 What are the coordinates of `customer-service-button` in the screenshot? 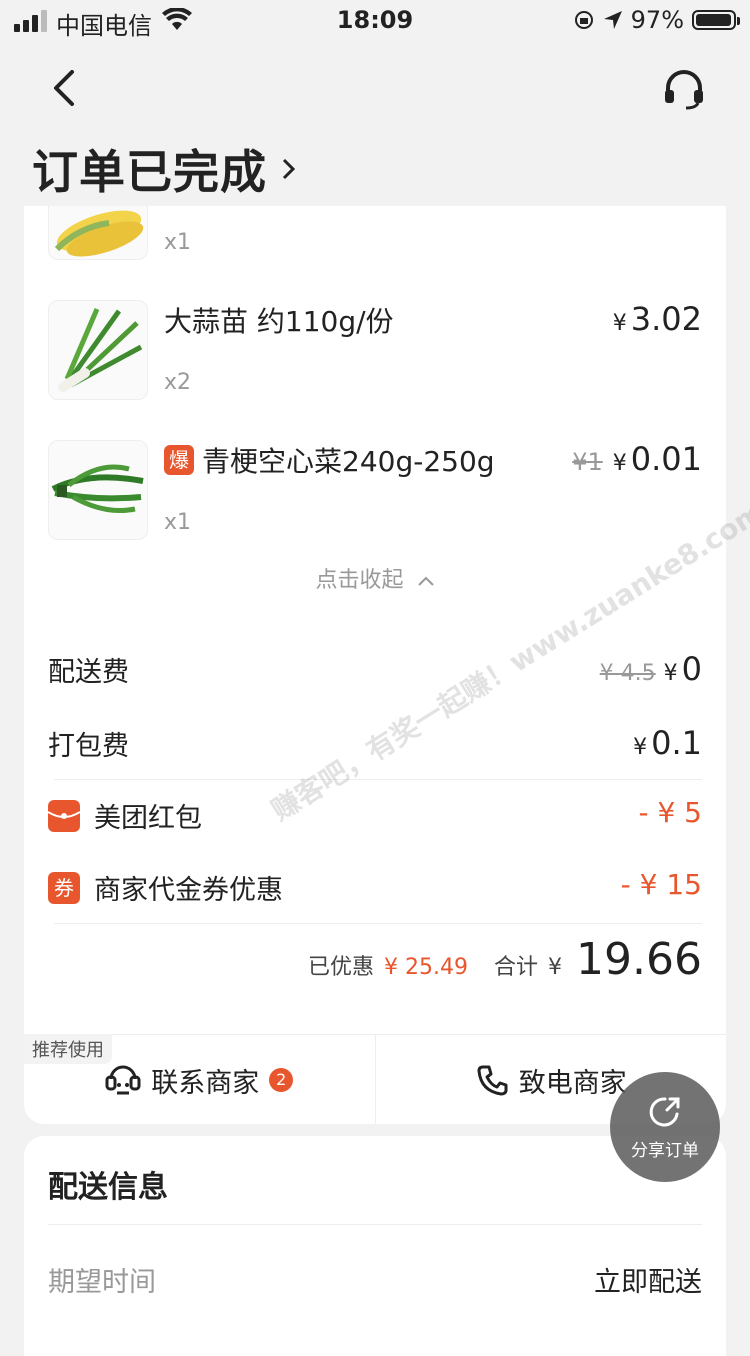 It's located at (684, 90).